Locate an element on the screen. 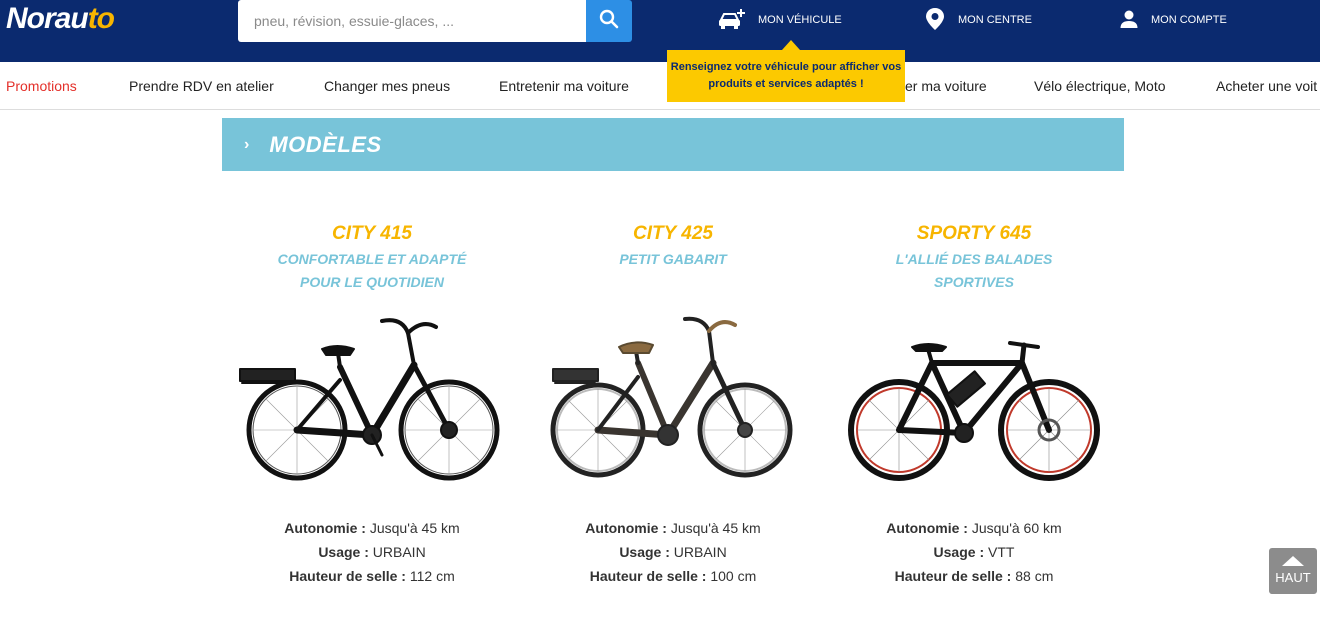 The width and height of the screenshot is (1320, 638). logo-accent-text: to is located at coordinates (101, 18).